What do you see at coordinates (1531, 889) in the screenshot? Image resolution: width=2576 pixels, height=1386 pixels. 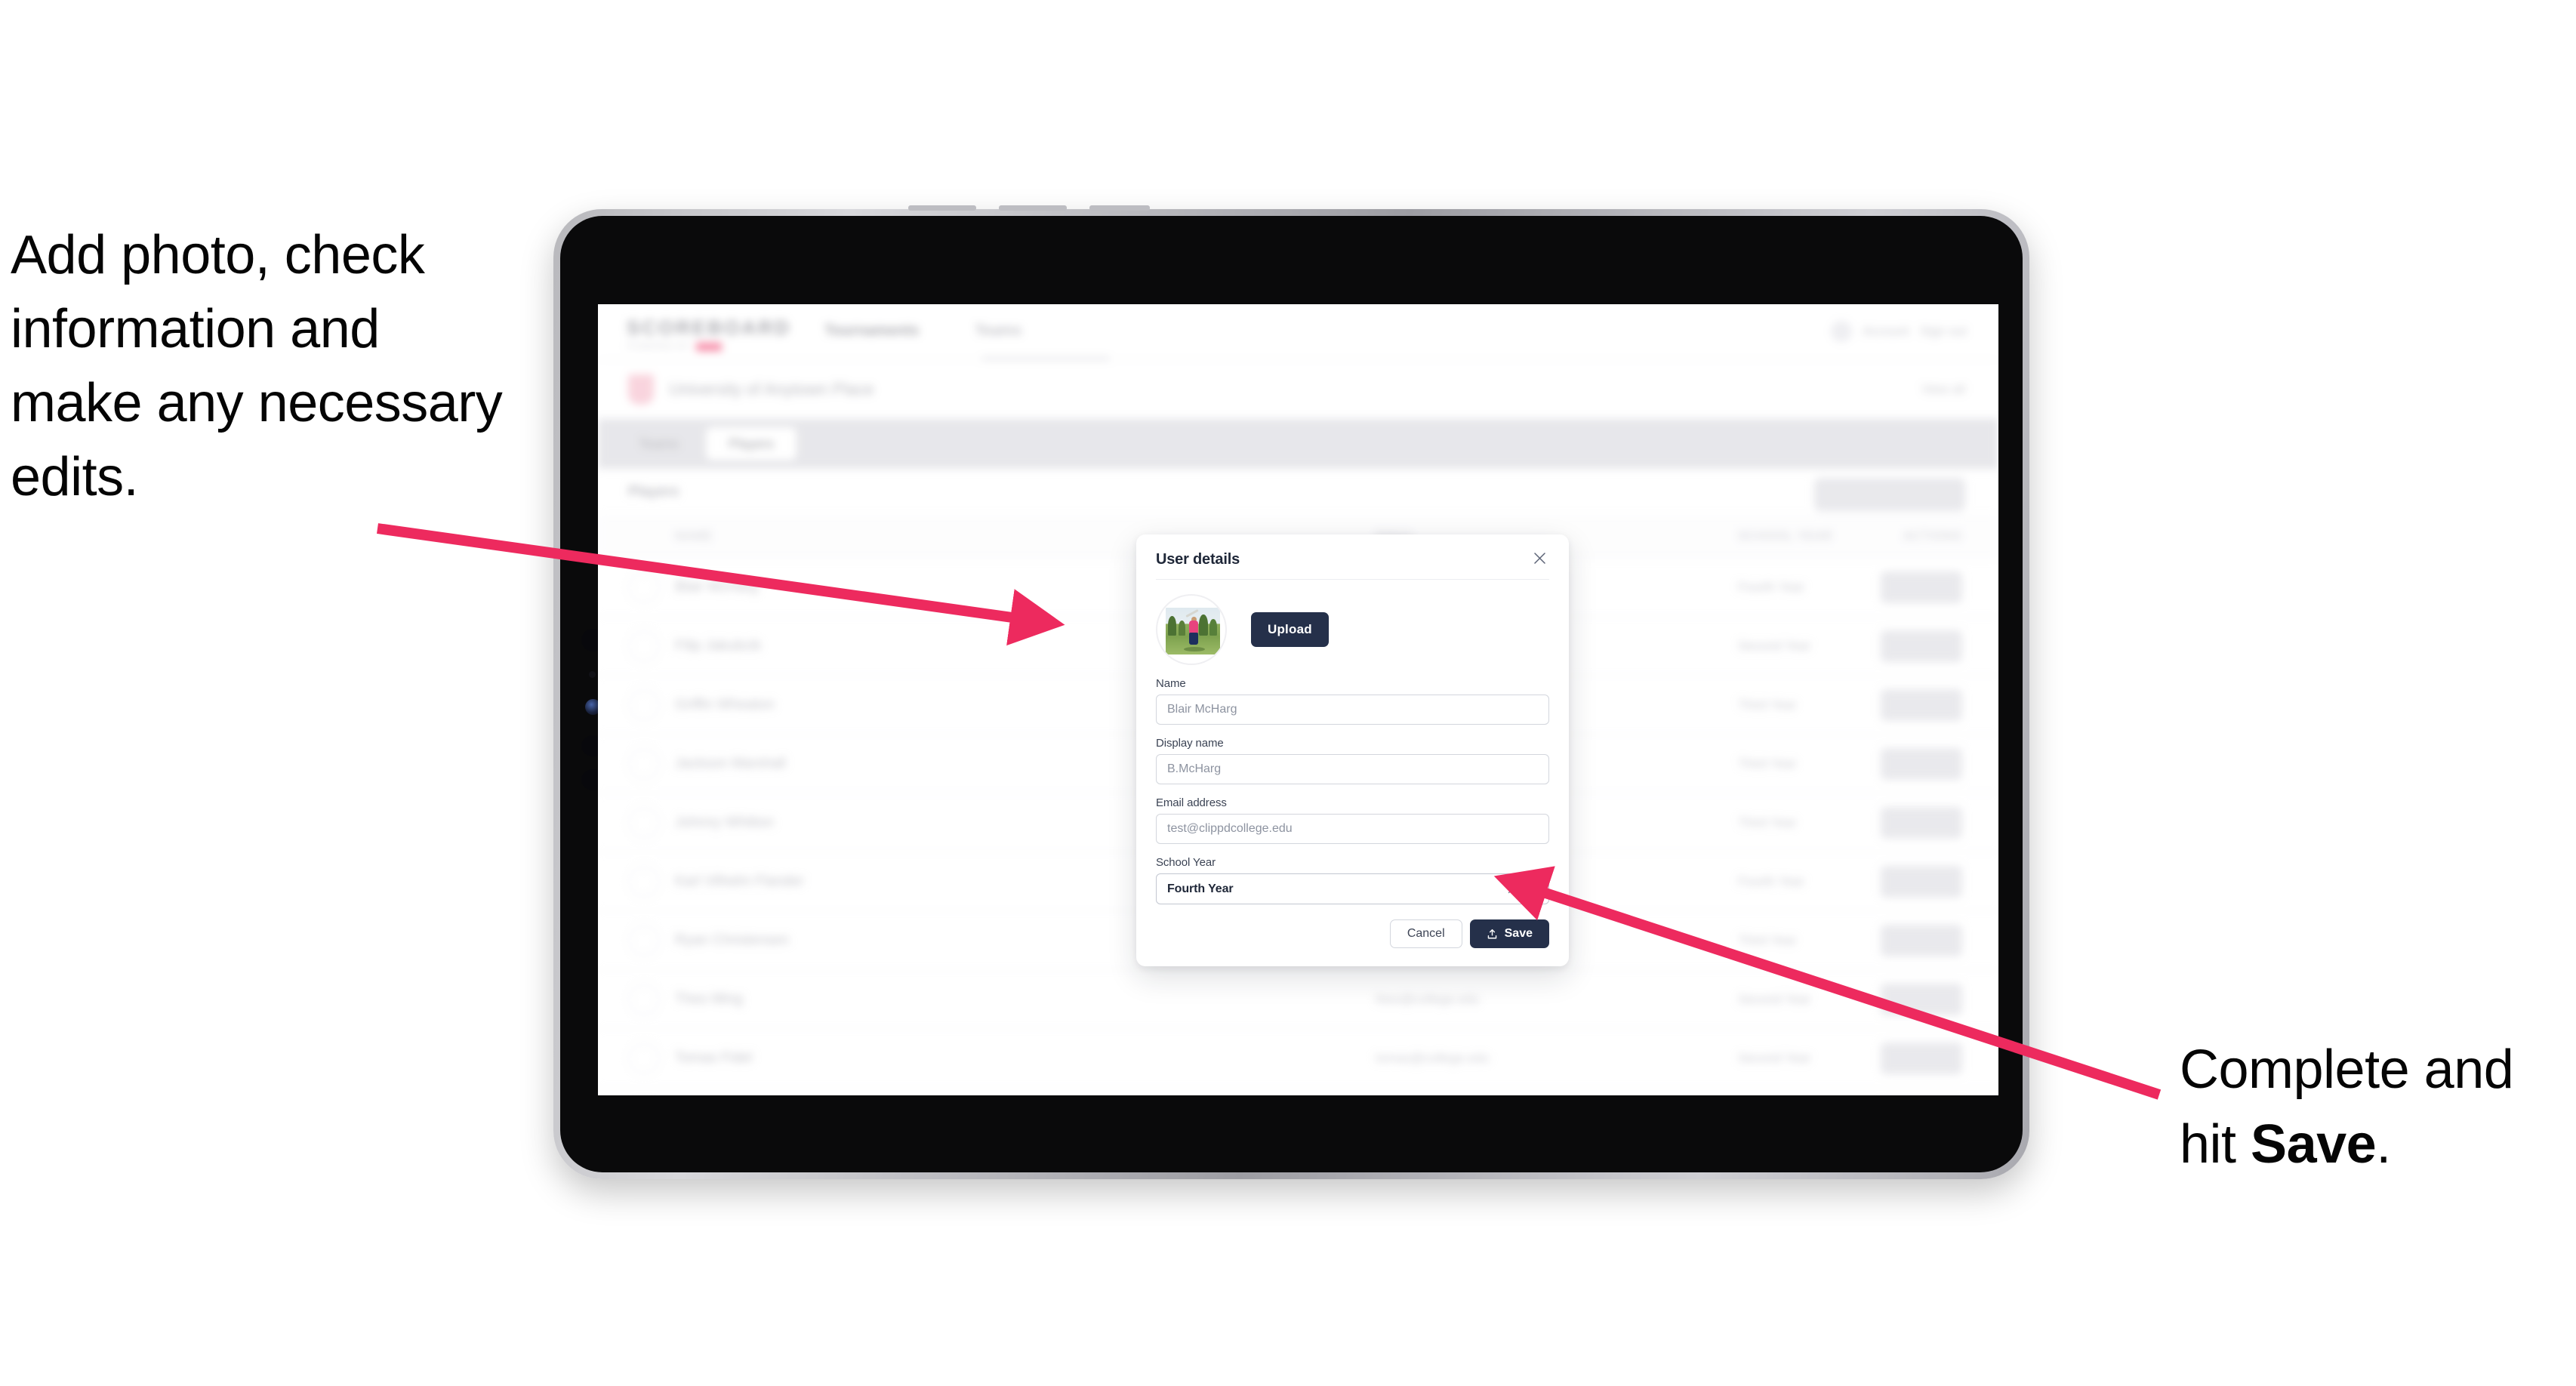 I see `chevron-updown-icon` at bounding box center [1531, 889].